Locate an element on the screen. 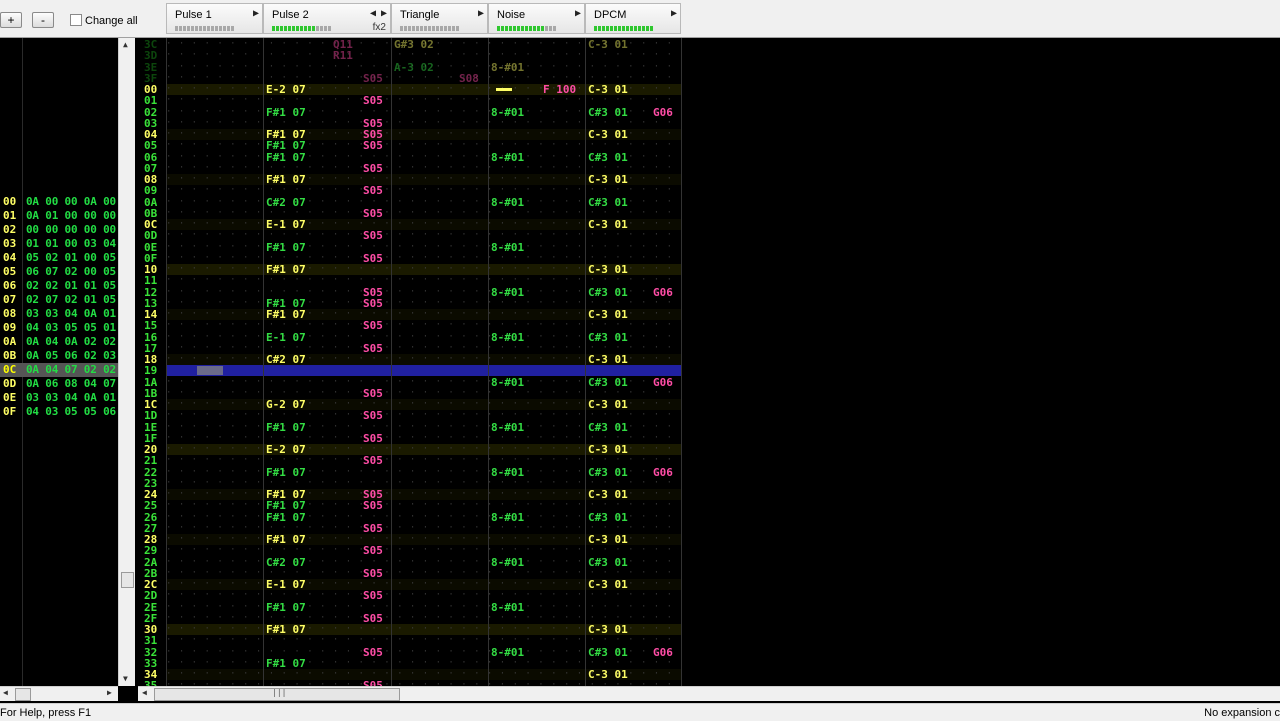 The image size is (1280, 721). frame-row: 02 00 00 00 00 00 is located at coordinates (59, 230).